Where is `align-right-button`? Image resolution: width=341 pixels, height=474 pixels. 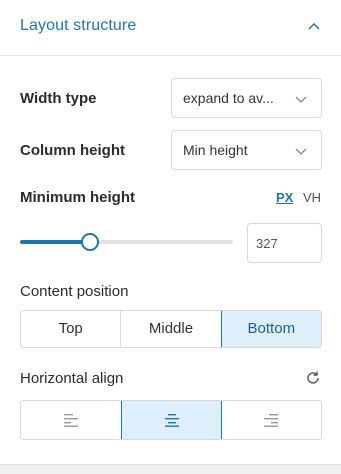 align-right-button is located at coordinates (271, 420).